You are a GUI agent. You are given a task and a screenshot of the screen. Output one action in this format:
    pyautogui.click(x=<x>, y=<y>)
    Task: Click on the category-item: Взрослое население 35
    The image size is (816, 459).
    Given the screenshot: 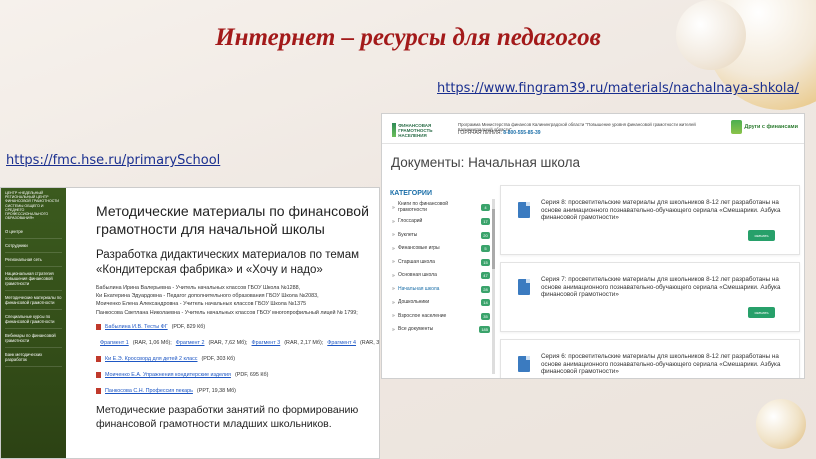 What is the action you would take?
    pyautogui.click(x=440, y=317)
    